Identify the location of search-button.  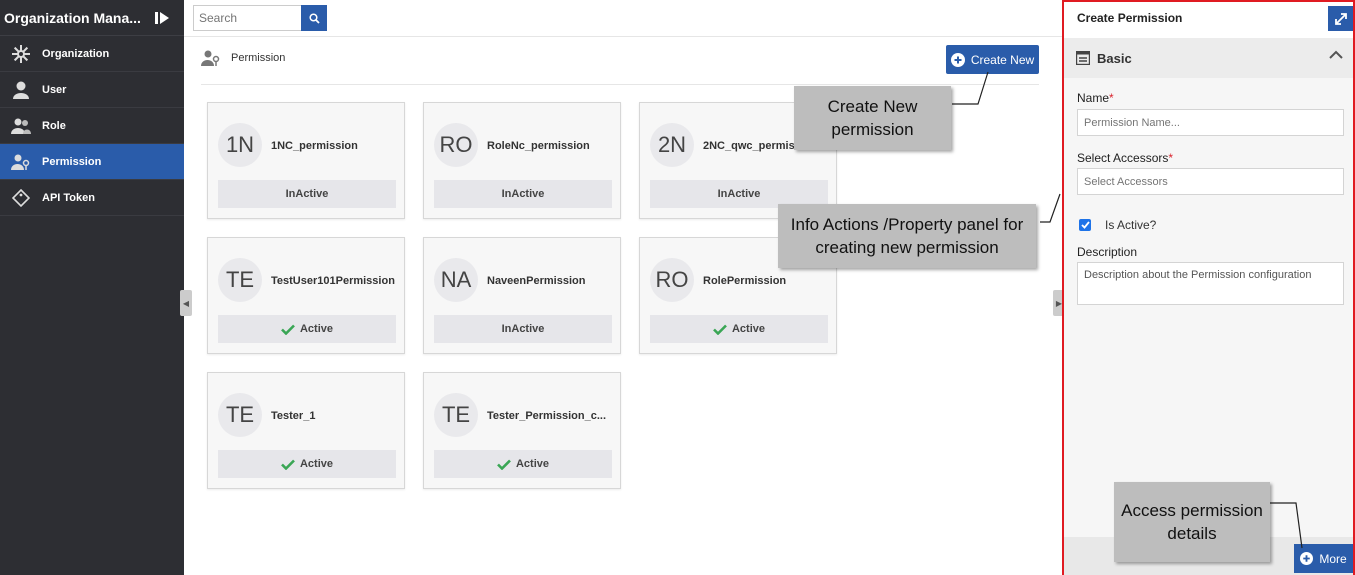
(314, 18).